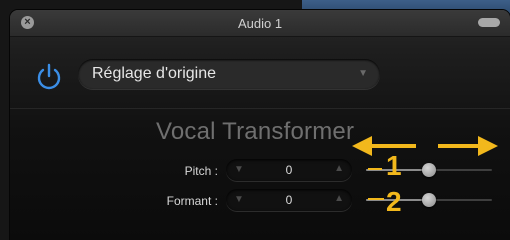 This screenshot has width=510, height=240. Describe the element at coordinates (468, 146) in the screenshot. I see `right-arrow` at that location.